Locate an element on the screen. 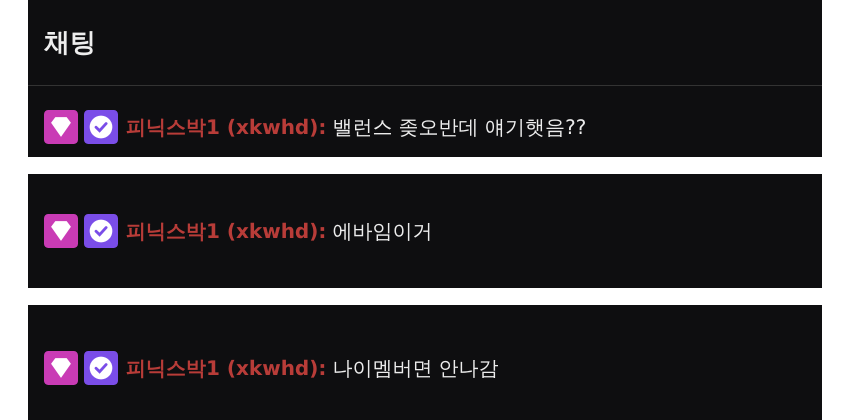 This screenshot has width=850, height=420. chat-message: 밸런스 좆오반데 얘기햇음?? is located at coordinates (459, 127).